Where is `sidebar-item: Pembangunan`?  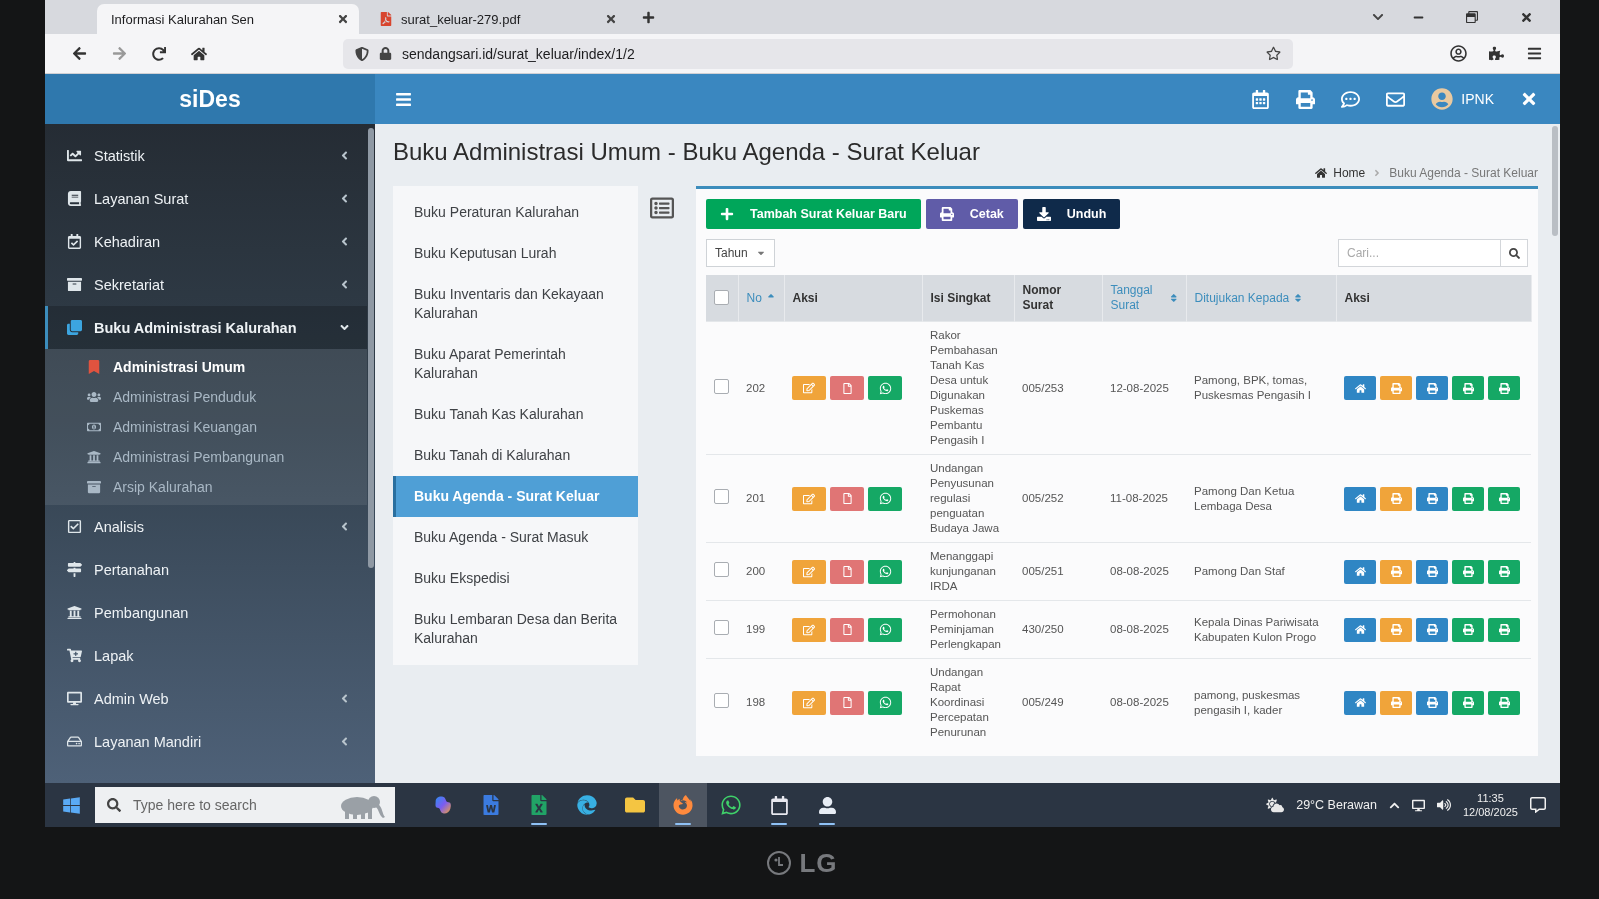 sidebar-item: Pembangunan is located at coordinates (206, 612).